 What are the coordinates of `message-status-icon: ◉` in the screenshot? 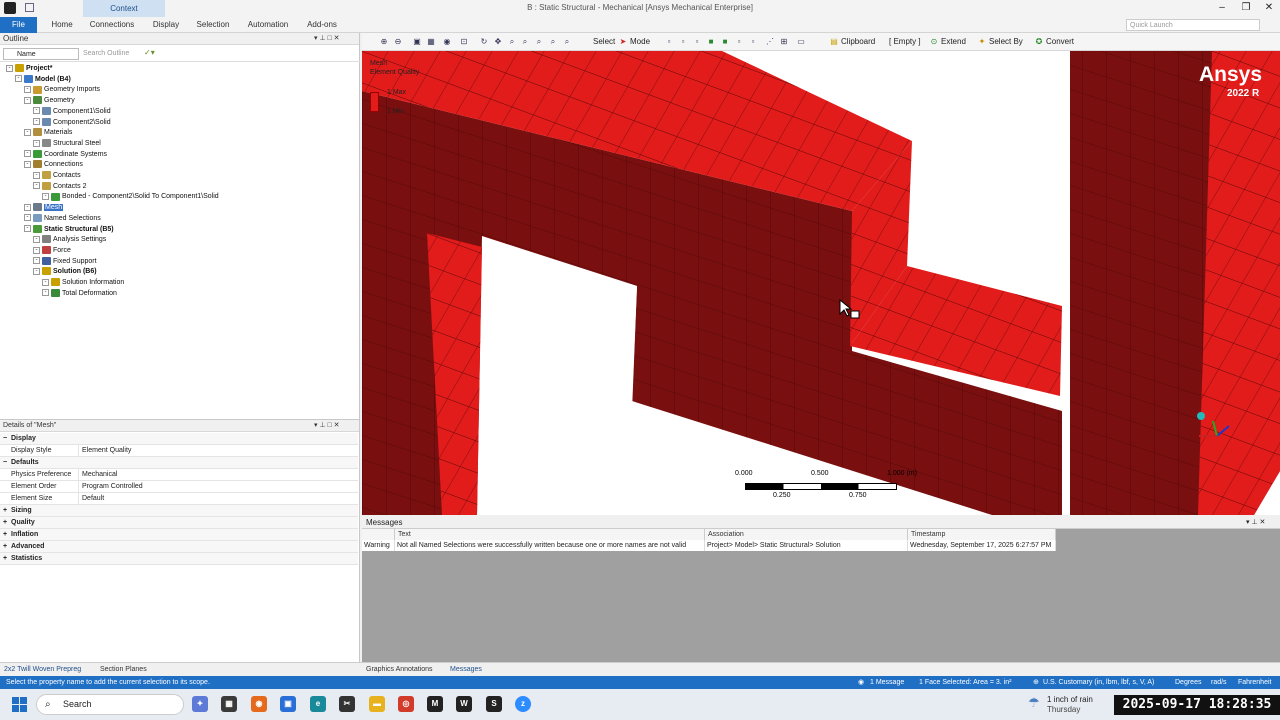 It's located at (861, 682).